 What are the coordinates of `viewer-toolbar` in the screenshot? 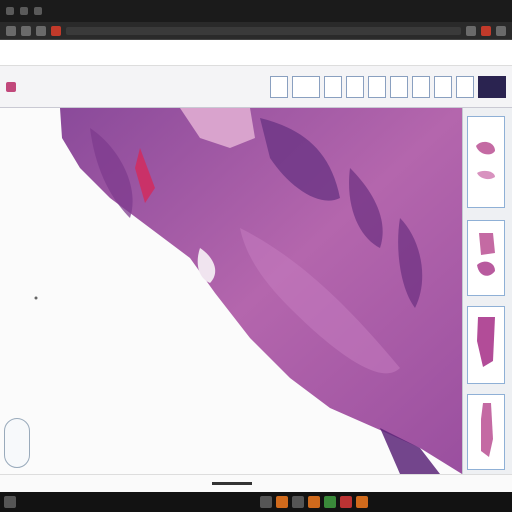 It's located at (256, 87).